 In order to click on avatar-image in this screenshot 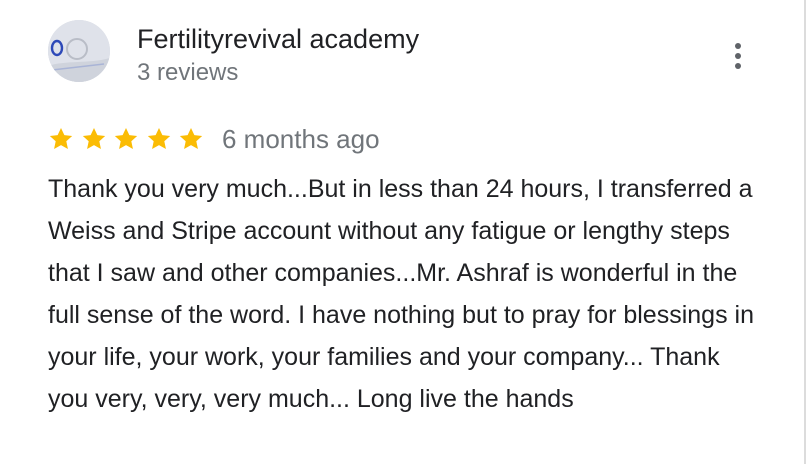, I will do `click(79, 51)`.